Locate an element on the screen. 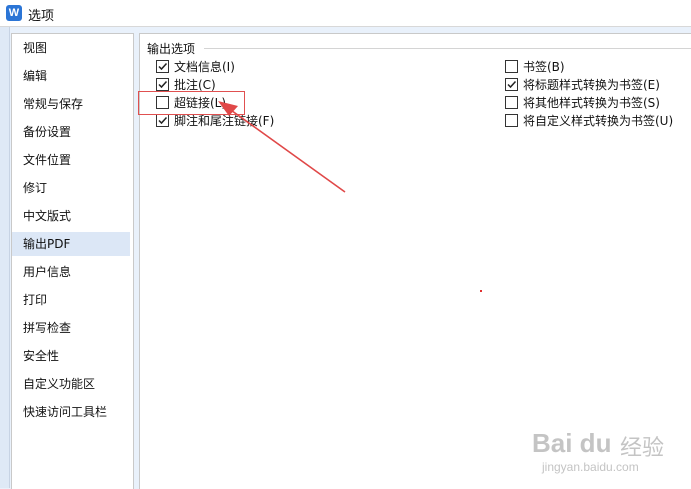 The height and width of the screenshot is (489, 691). option-label: 脚注和尾注链接(F) is located at coordinates (224, 121).